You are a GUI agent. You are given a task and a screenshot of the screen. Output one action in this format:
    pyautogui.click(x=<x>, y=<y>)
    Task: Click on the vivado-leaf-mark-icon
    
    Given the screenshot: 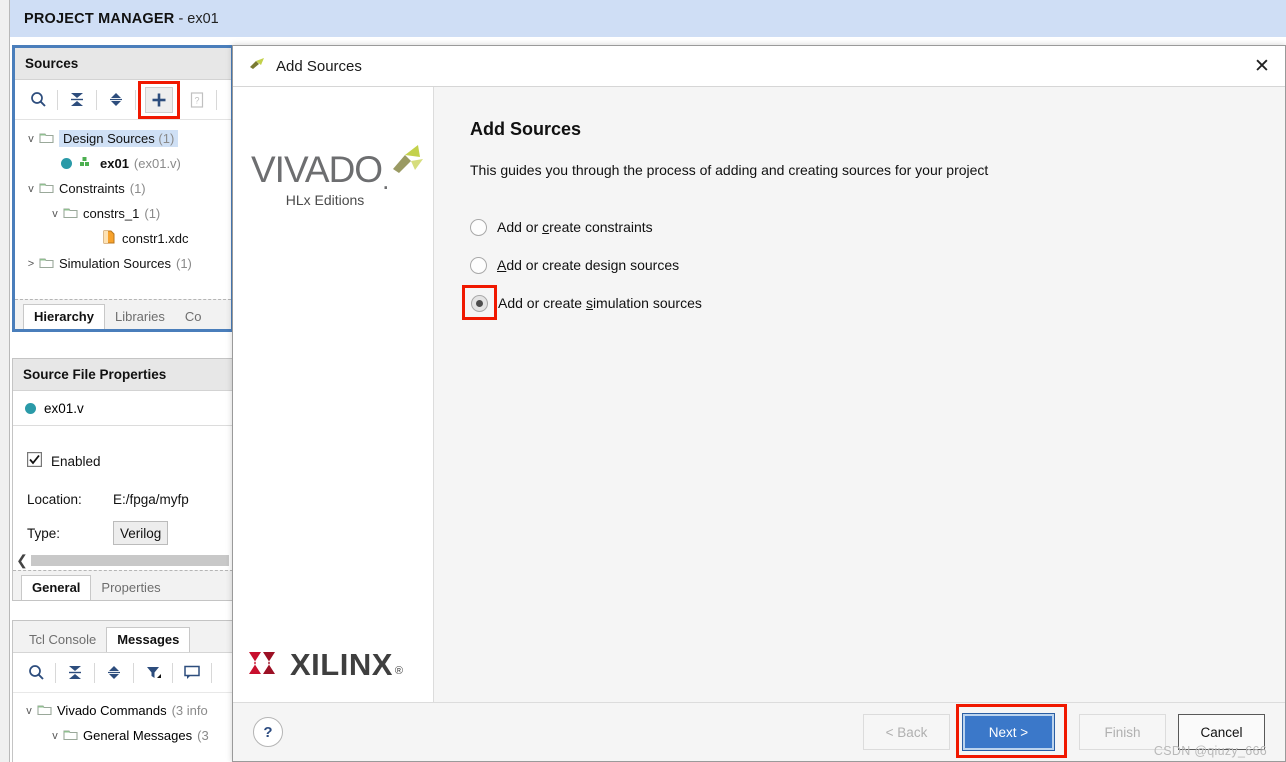 What is the action you would take?
    pyautogui.click(x=406, y=163)
    